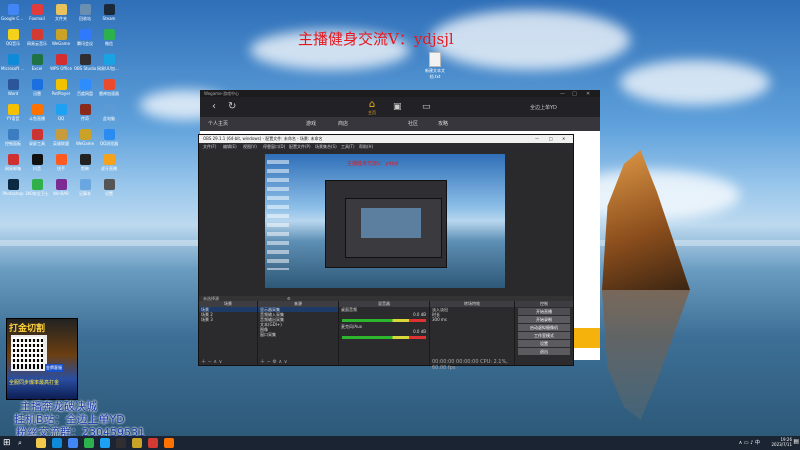 This screenshot has width=800, height=450. What do you see at coordinates (13, 163) in the screenshot?
I see `desktop-icon: 网易邮箱` at bounding box center [13, 163].